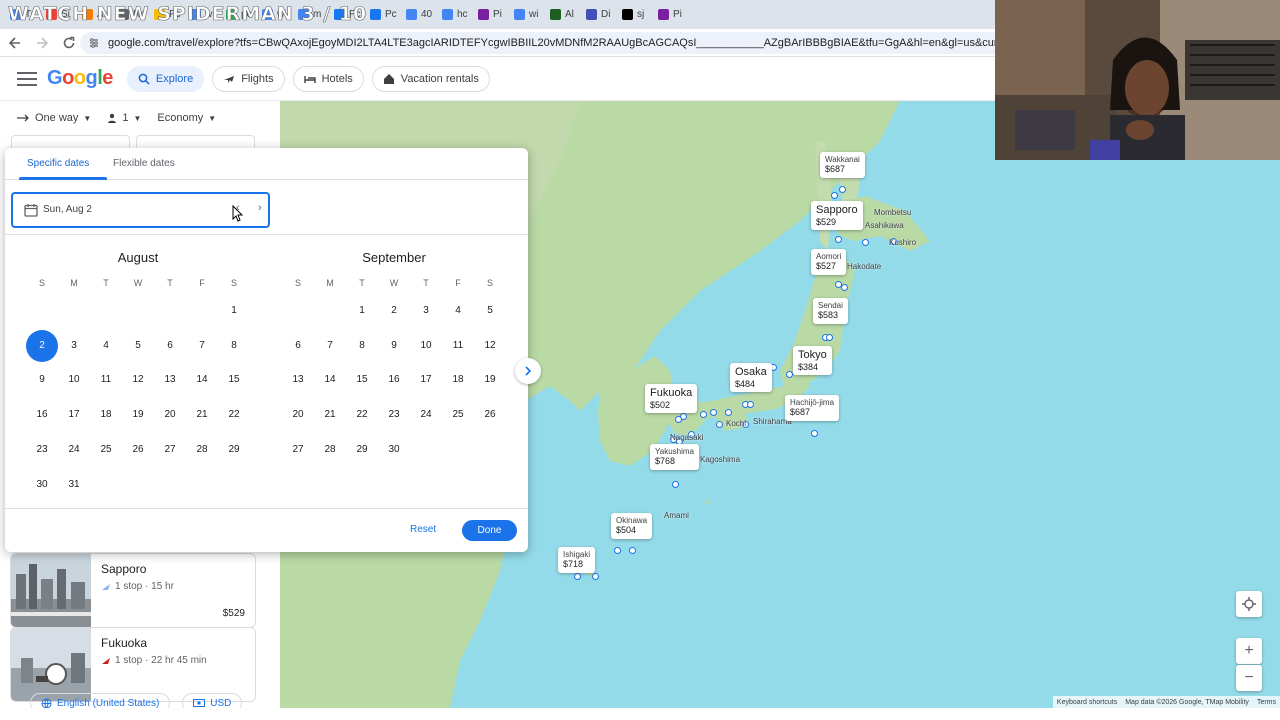 The image size is (1280, 720). What do you see at coordinates (632, 526) in the screenshot?
I see `map-destination-pin: Okinawa $504` at bounding box center [632, 526].